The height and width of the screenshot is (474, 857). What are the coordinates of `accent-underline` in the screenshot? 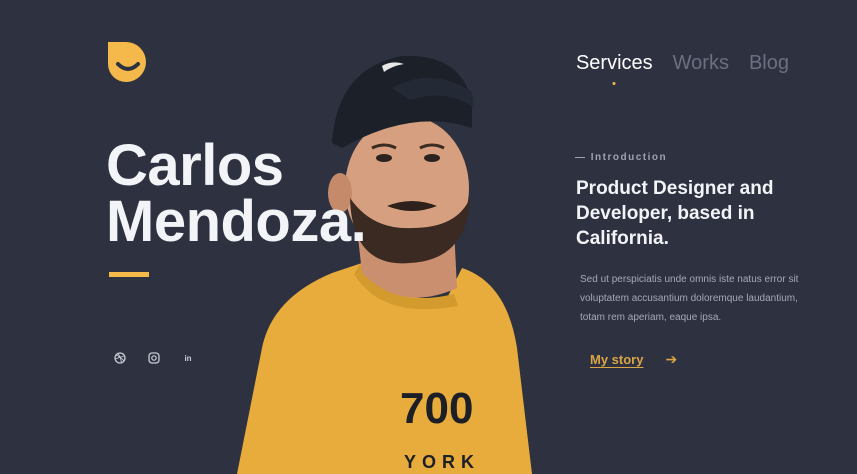 It's located at (129, 274).